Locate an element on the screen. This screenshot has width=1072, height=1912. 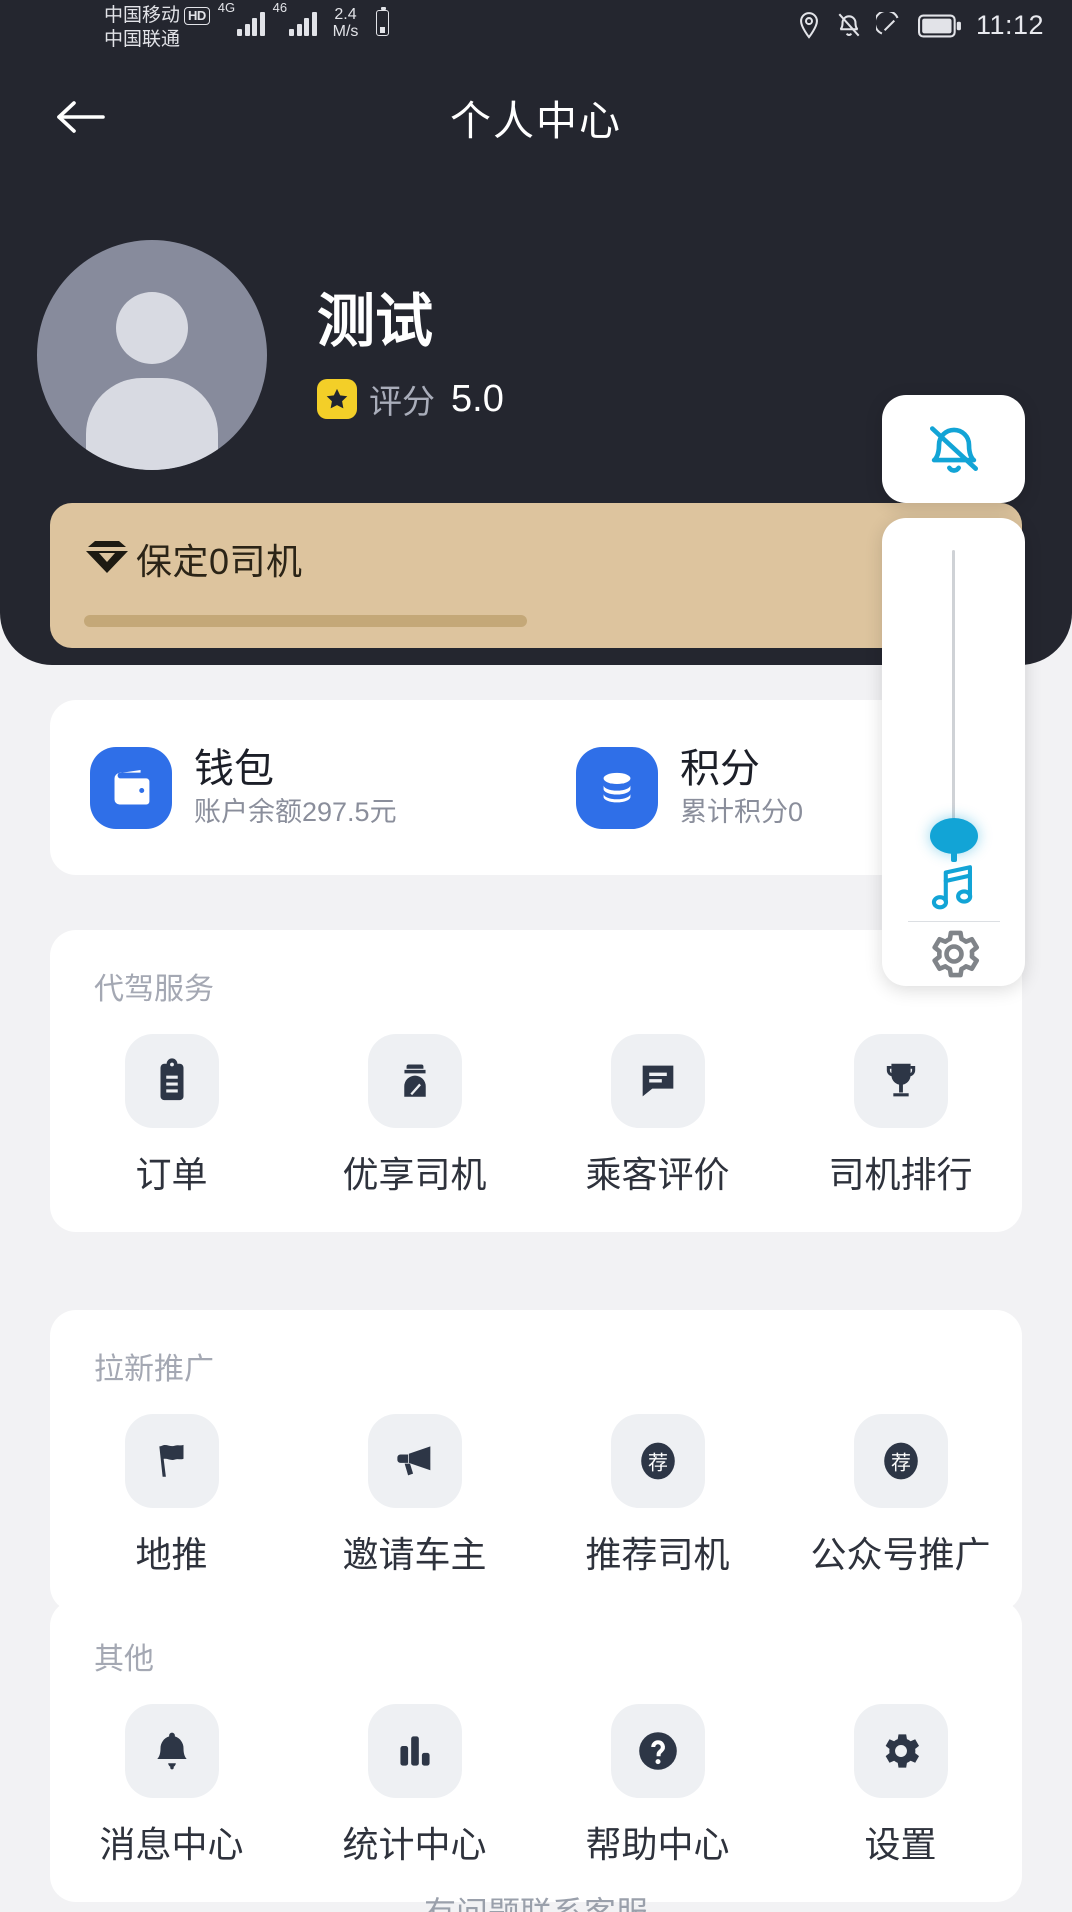
secondary-battery-icon is located at coordinates (383, 21).